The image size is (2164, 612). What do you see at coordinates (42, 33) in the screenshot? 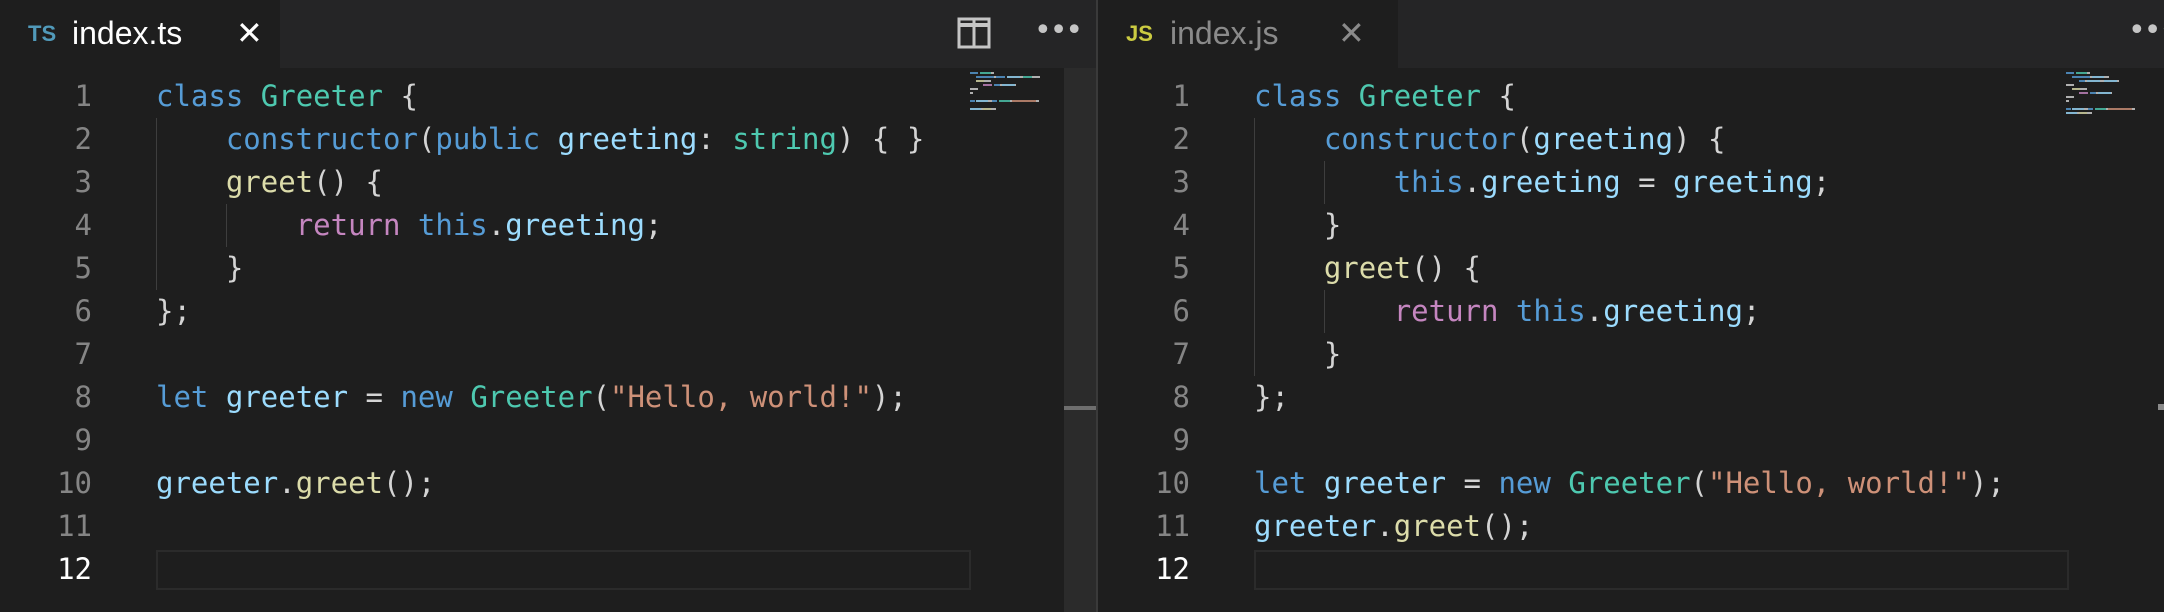
I see `typescript-file-icon: TS` at bounding box center [42, 33].